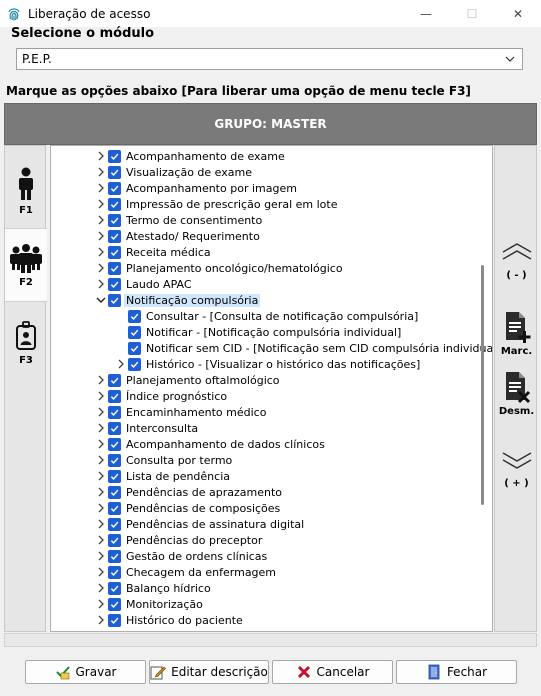 This screenshot has height=696, width=541. What do you see at coordinates (153, 588) in the screenshot?
I see `tree-item: Balanço hídrico` at bounding box center [153, 588].